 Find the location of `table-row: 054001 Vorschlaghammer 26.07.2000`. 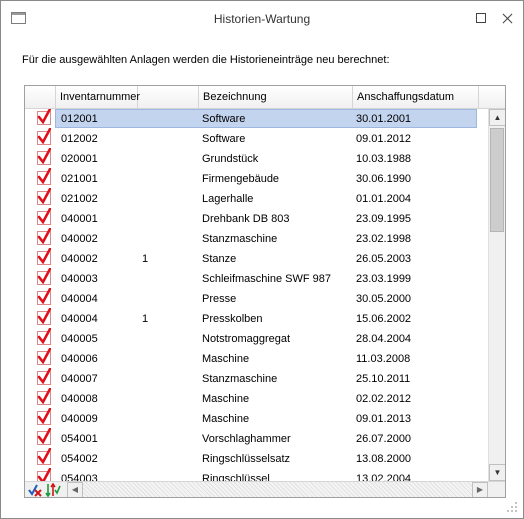

table-row: 054001 Vorschlaghammer 26.07.2000 is located at coordinates (256, 438).